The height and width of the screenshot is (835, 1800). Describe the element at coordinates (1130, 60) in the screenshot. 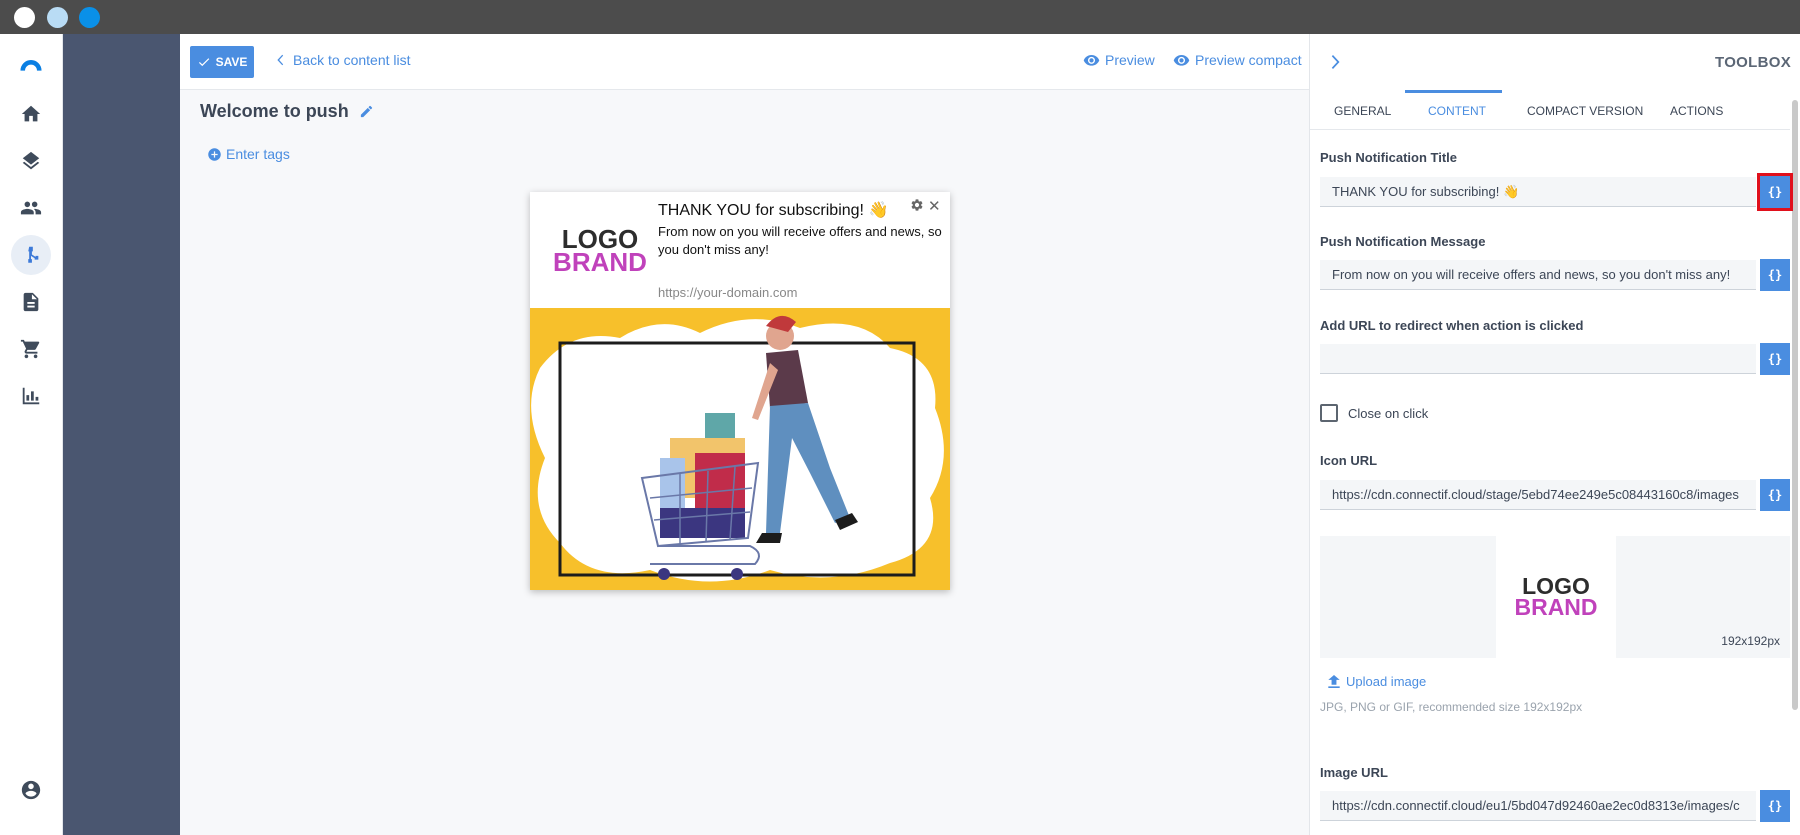

I see `preview-label: Preview` at that location.